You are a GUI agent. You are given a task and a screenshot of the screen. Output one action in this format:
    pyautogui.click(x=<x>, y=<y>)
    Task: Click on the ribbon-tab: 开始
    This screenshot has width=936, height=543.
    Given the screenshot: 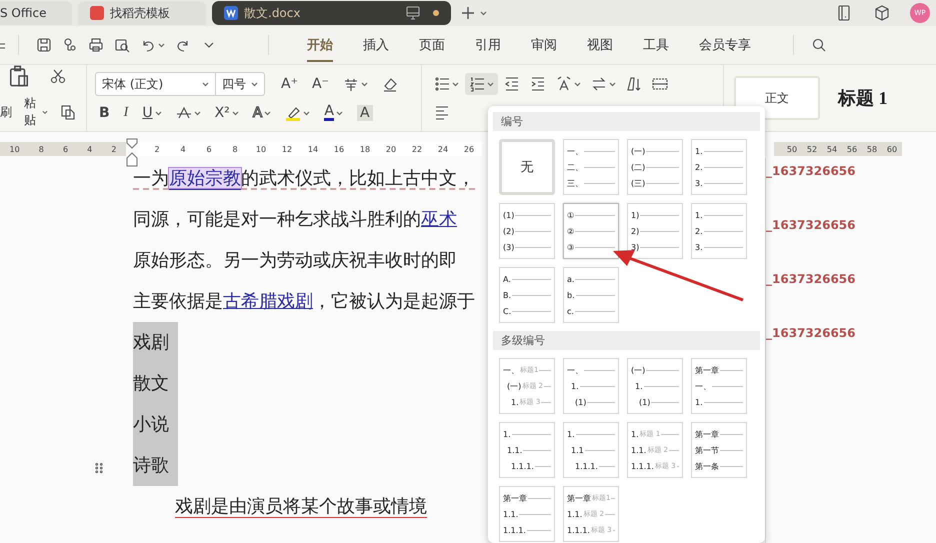 What is the action you would take?
    pyautogui.click(x=320, y=45)
    